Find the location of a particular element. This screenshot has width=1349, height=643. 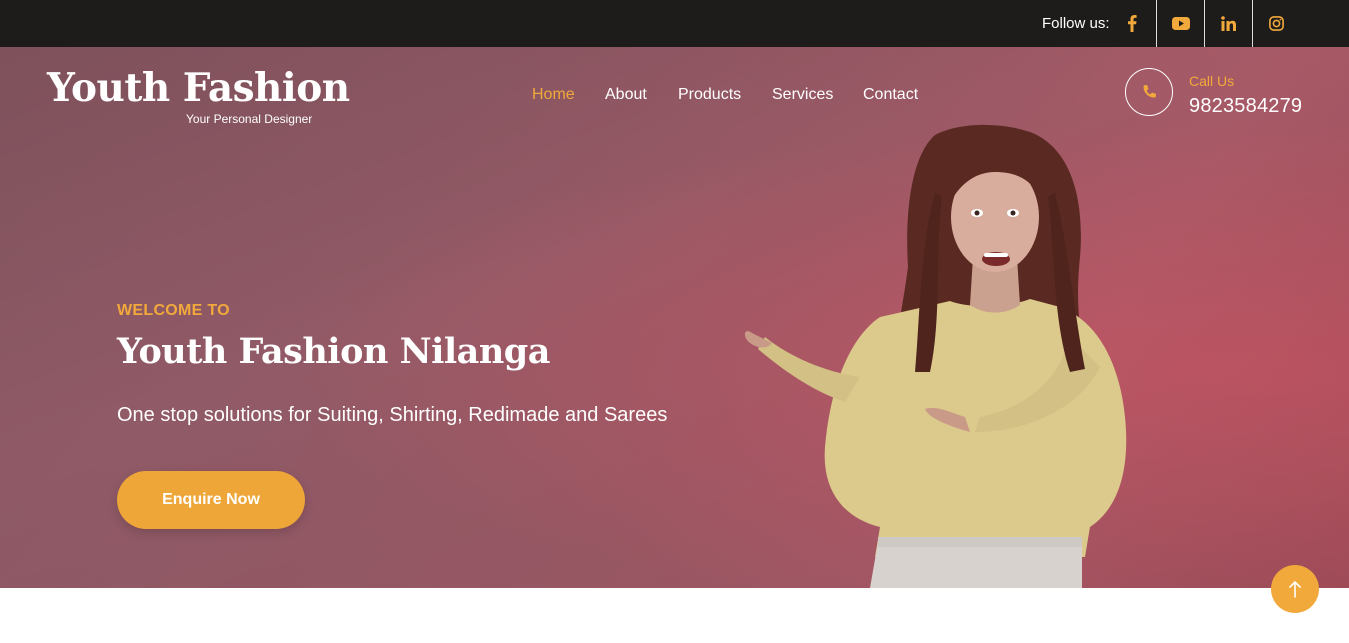

youtube-icon is located at coordinates (1180, 23).